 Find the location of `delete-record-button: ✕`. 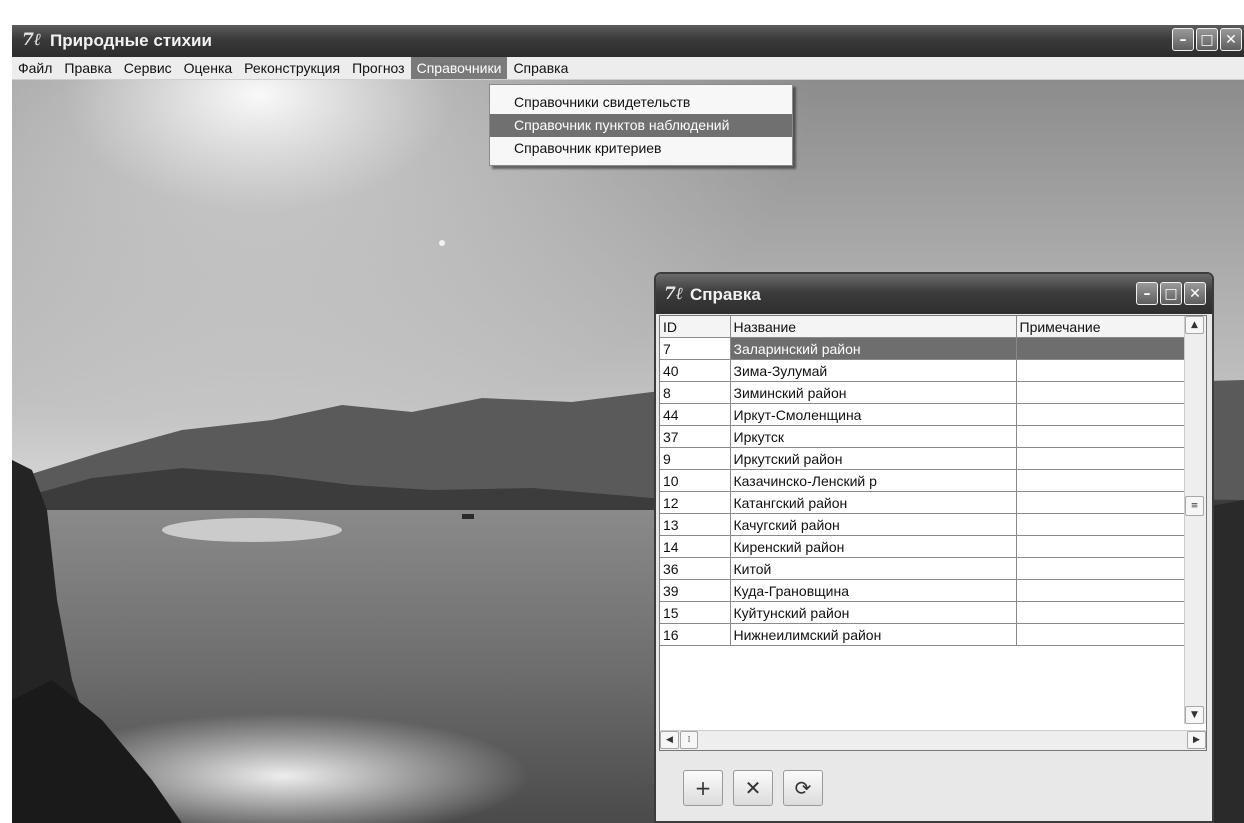

delete-record-button: ✕ is located at coordinates (753, 788).